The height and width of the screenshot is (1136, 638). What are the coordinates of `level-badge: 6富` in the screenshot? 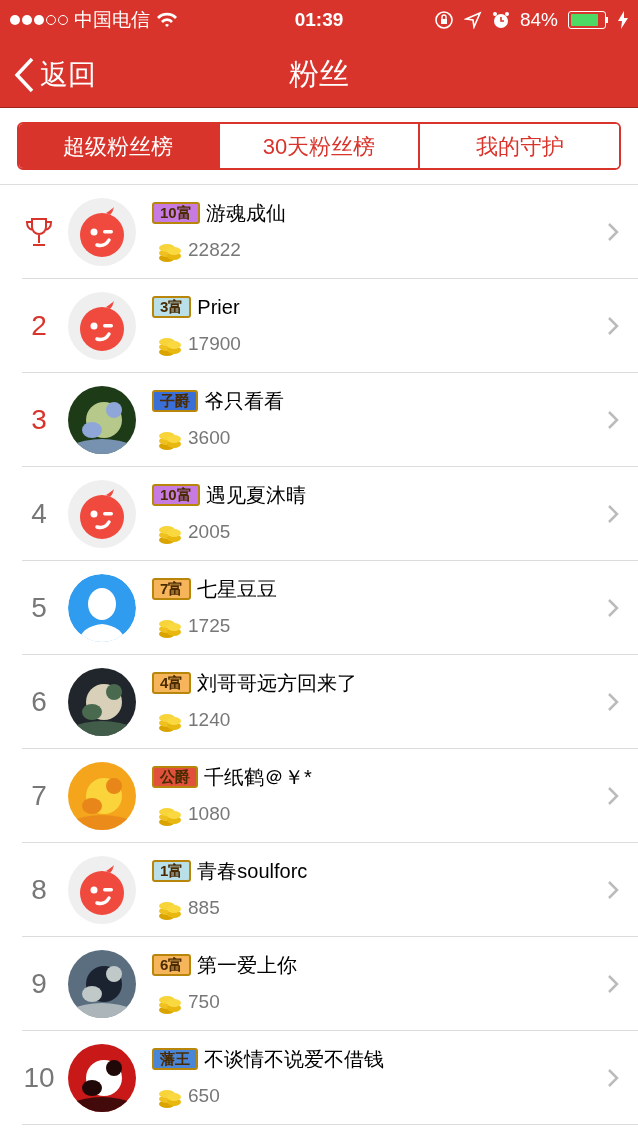 It's located at (172, 965).